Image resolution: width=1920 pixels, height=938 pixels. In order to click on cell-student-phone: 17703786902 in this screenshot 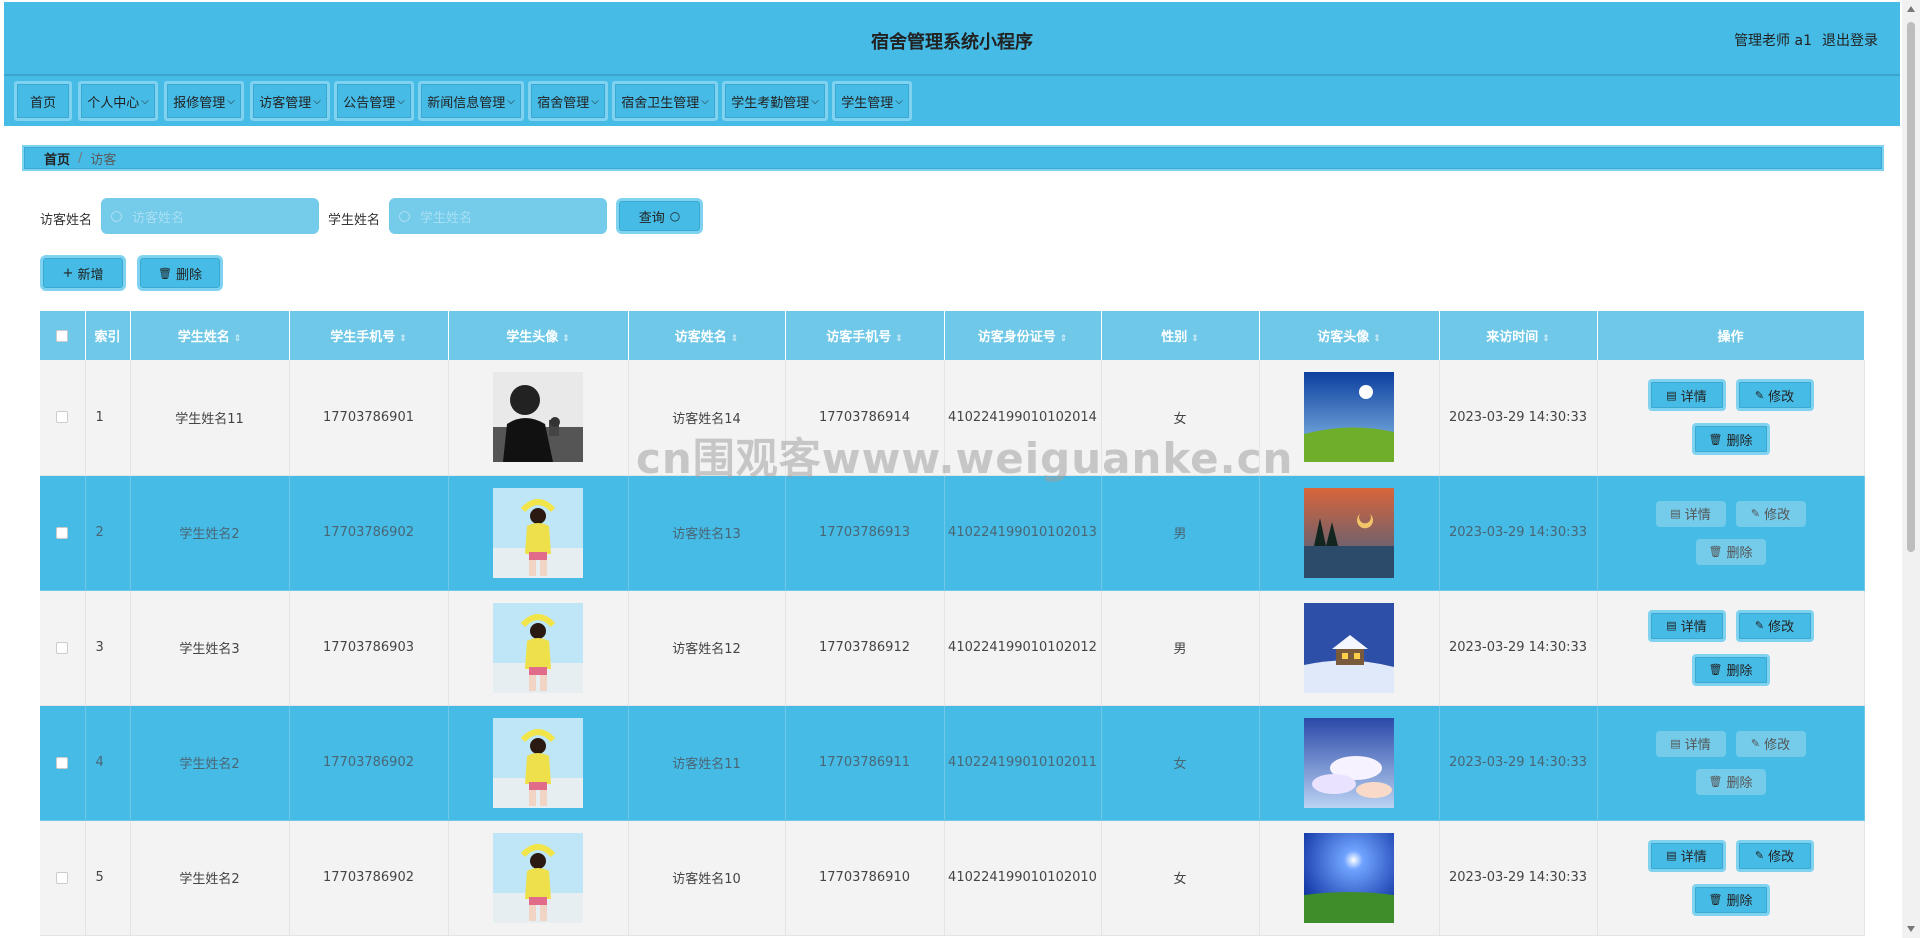, I will do `click(369, 533)`.